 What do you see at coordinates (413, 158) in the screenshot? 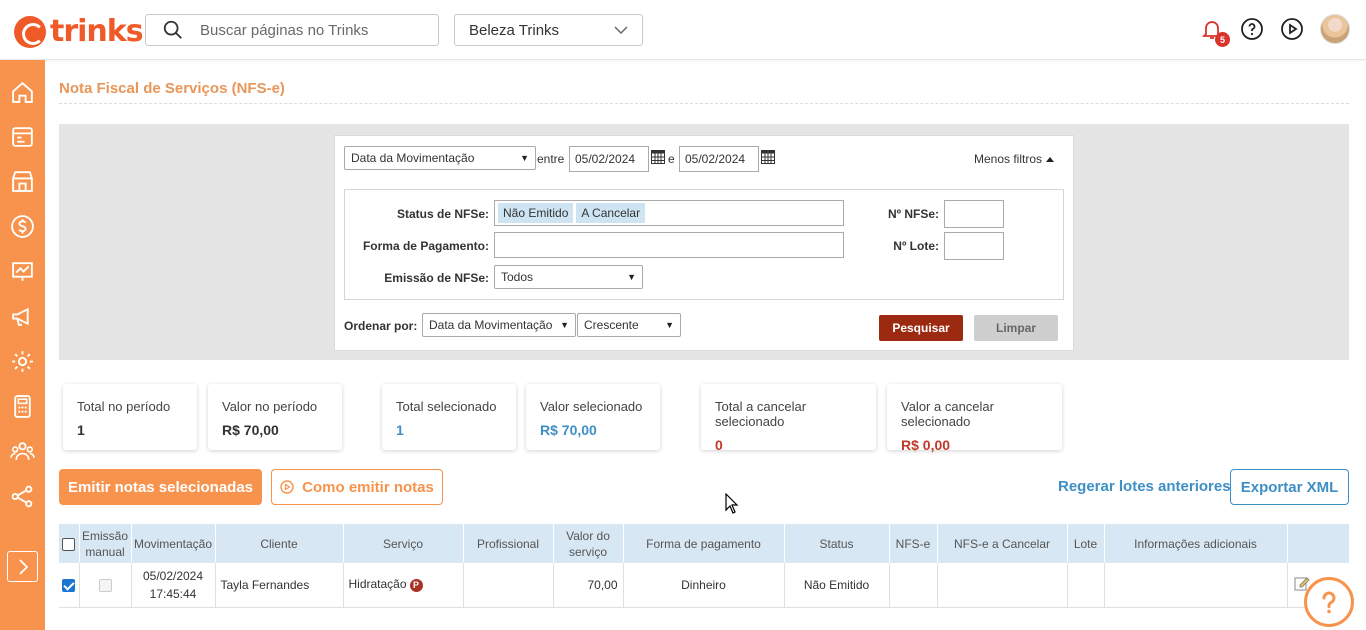
I see `date-type-value: Data da Movimentação` at bounding box center [413, 158].